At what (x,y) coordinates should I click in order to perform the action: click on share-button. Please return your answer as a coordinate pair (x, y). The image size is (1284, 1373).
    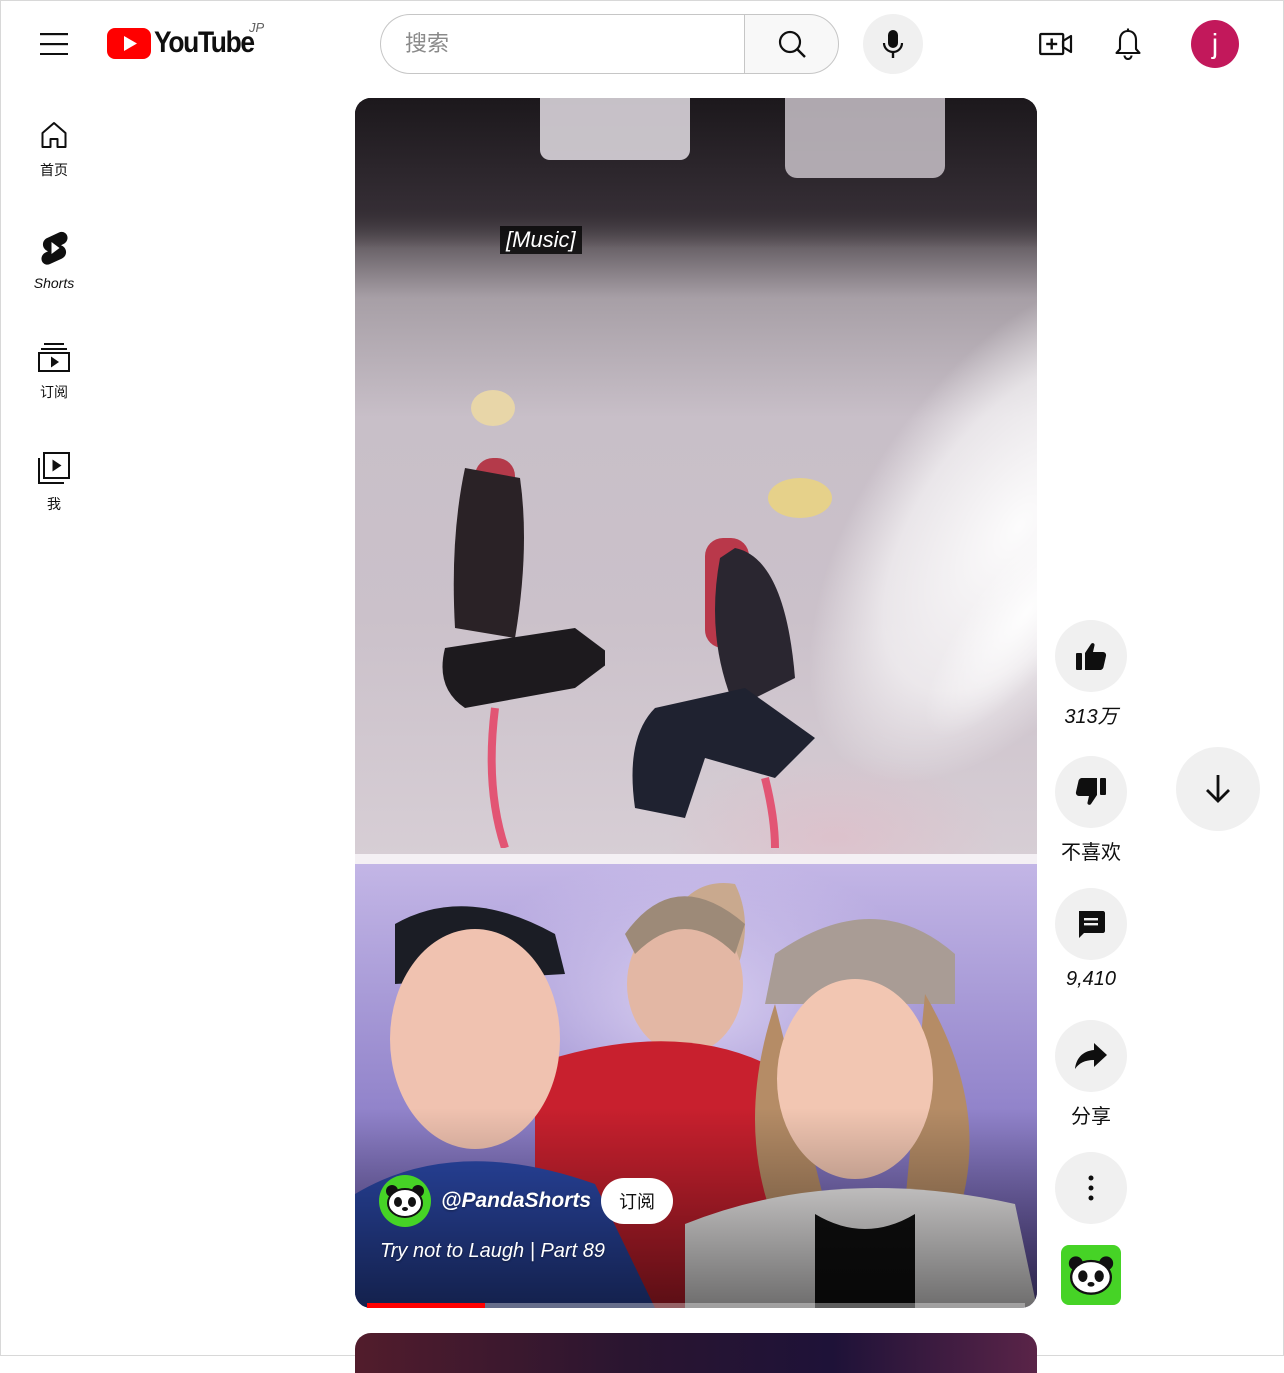
    Looking at the image, I should click on (1091, 1056).